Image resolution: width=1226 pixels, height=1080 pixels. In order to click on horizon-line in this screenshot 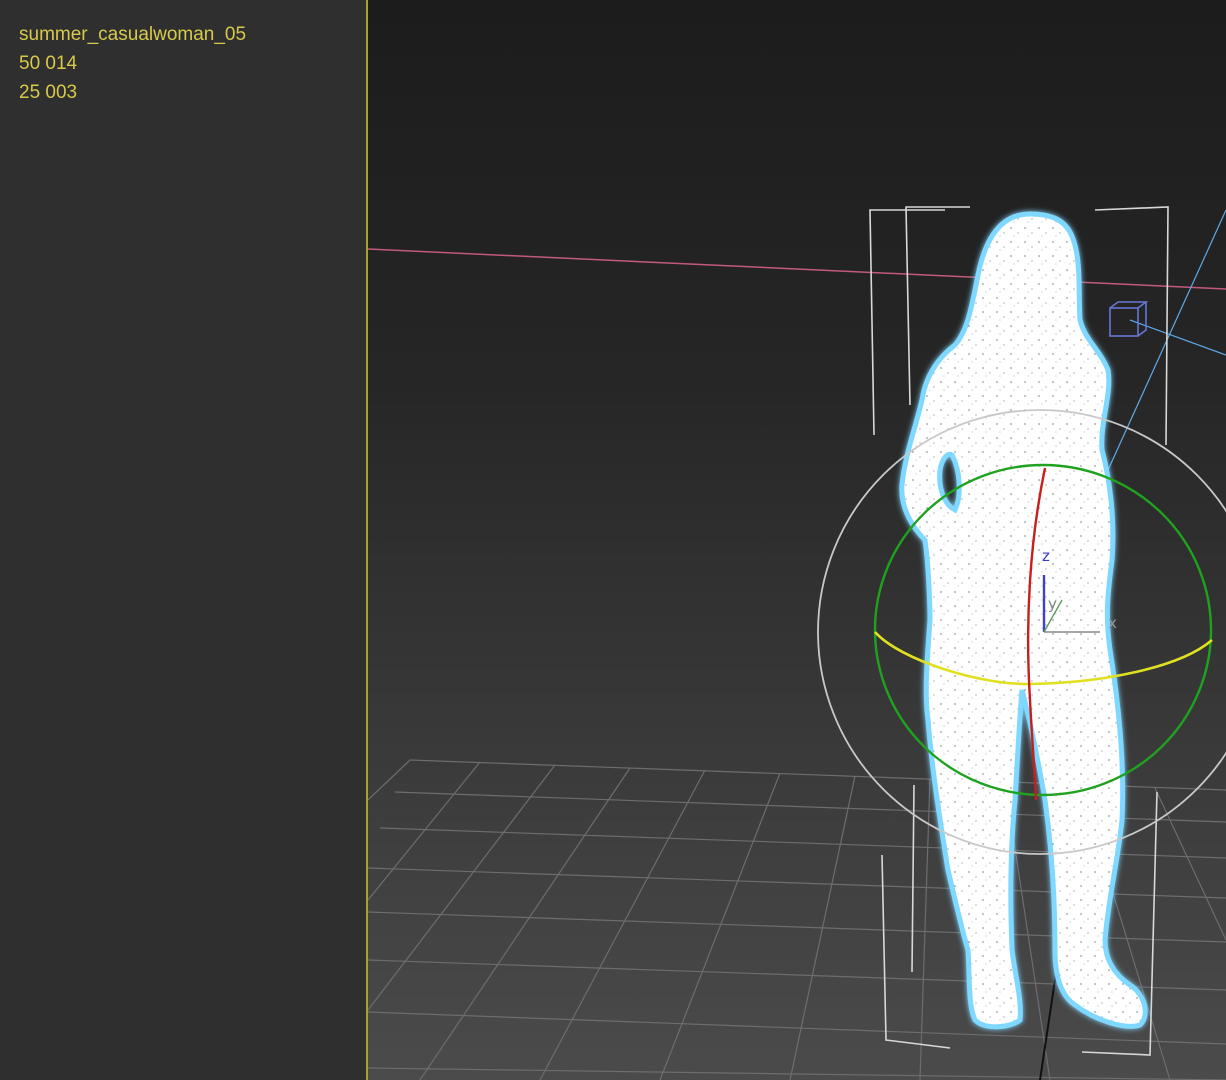, I will do `click(797, 269)`.